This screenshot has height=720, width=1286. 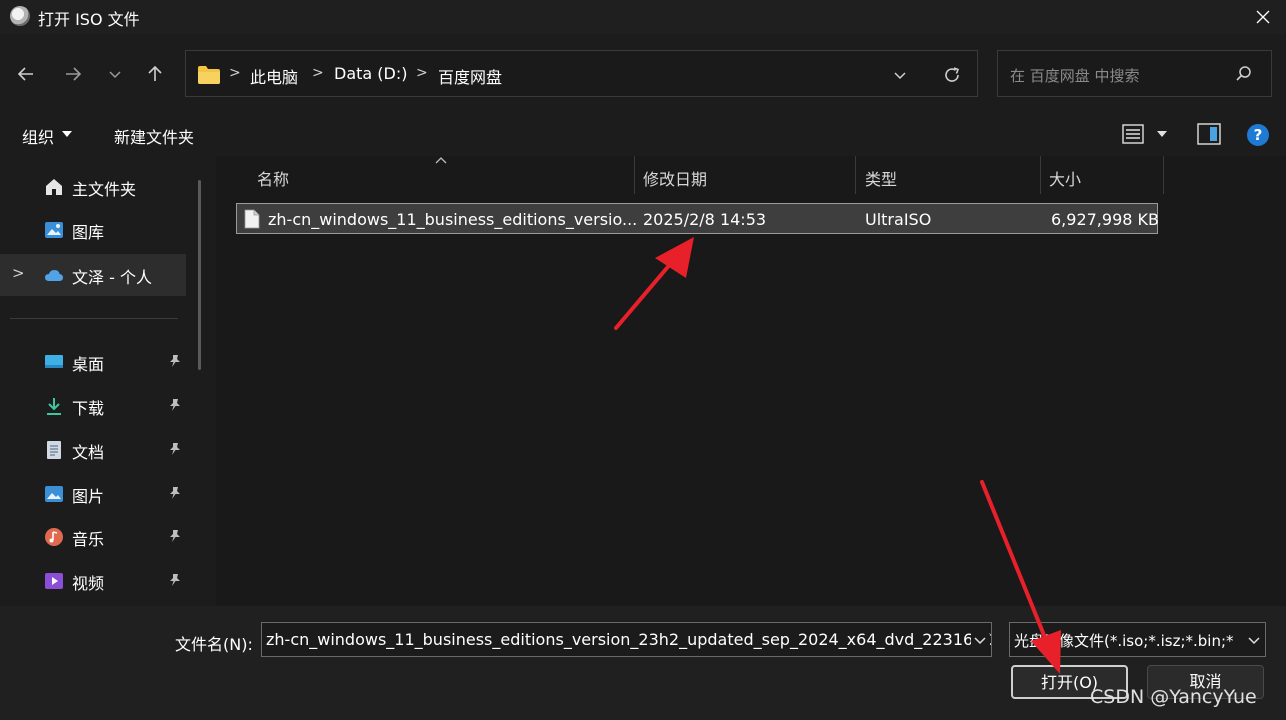 I want to click on sidebar-item-label: 桌面, so click(x=88, y=364).